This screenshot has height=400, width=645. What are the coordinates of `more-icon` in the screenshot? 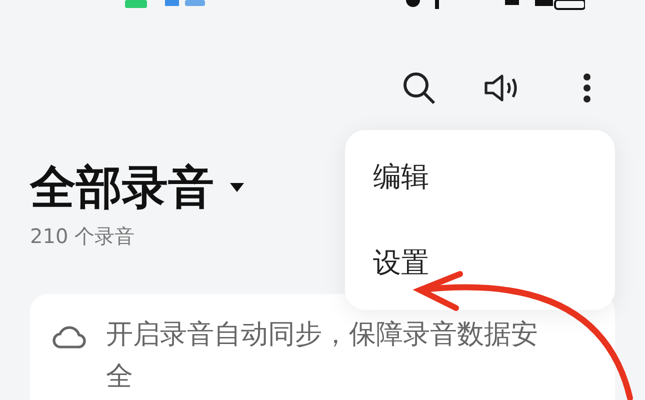 It's located at (587, 88).